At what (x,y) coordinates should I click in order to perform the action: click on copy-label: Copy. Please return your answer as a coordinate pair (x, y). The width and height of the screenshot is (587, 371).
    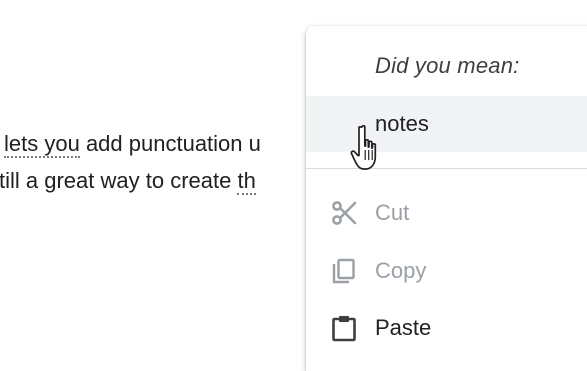
    Looking at the image, I should click on (401, 270).